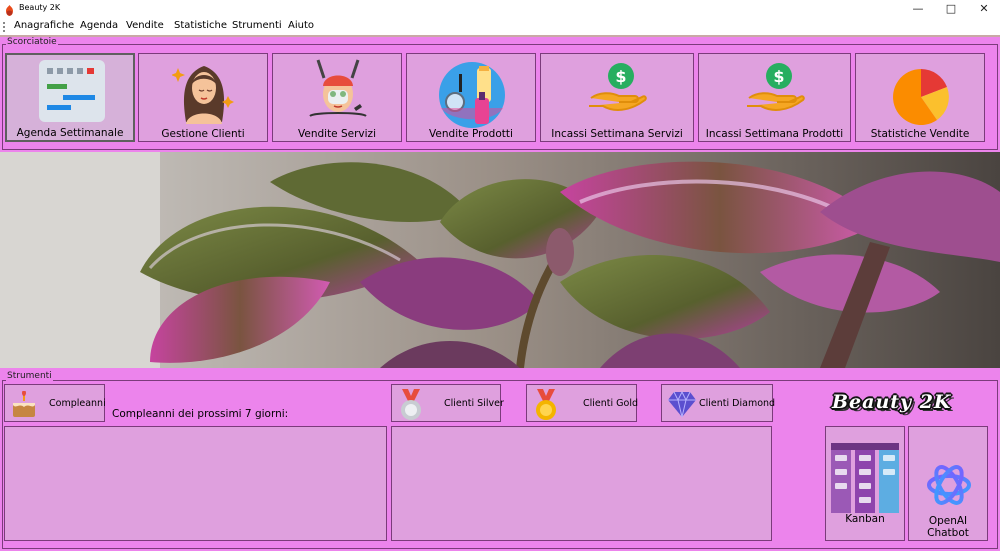  I want to click on tools-label: Strumenti, so click(29, 376).